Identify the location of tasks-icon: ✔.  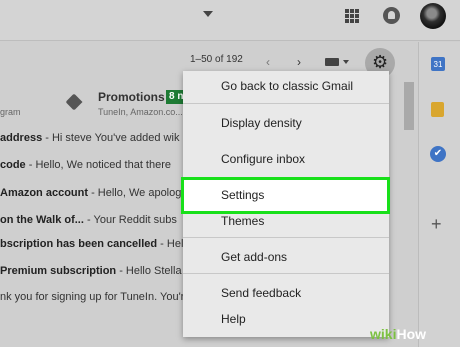
(438, 154).